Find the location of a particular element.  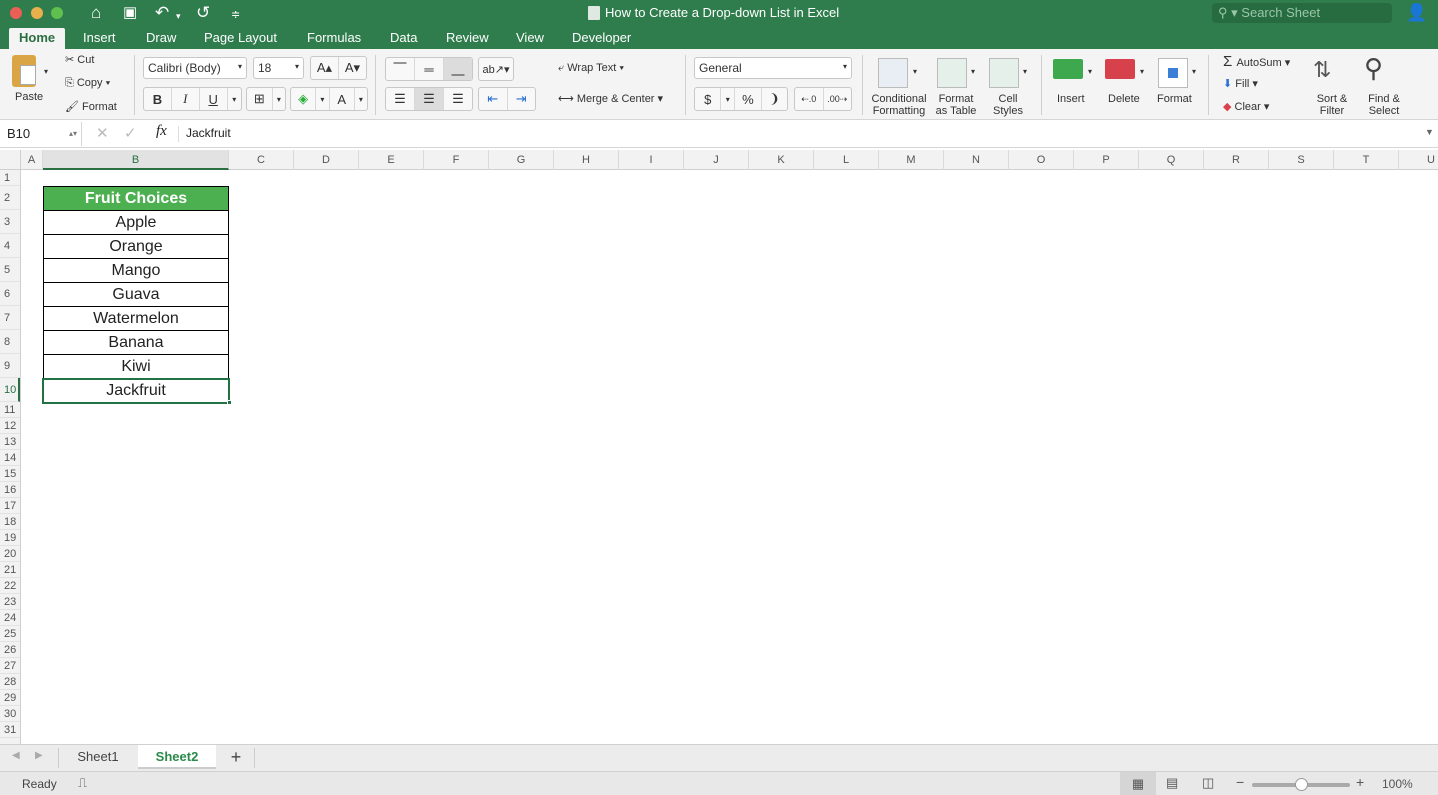

column-header-e: E is located at coordinates (391, 160).